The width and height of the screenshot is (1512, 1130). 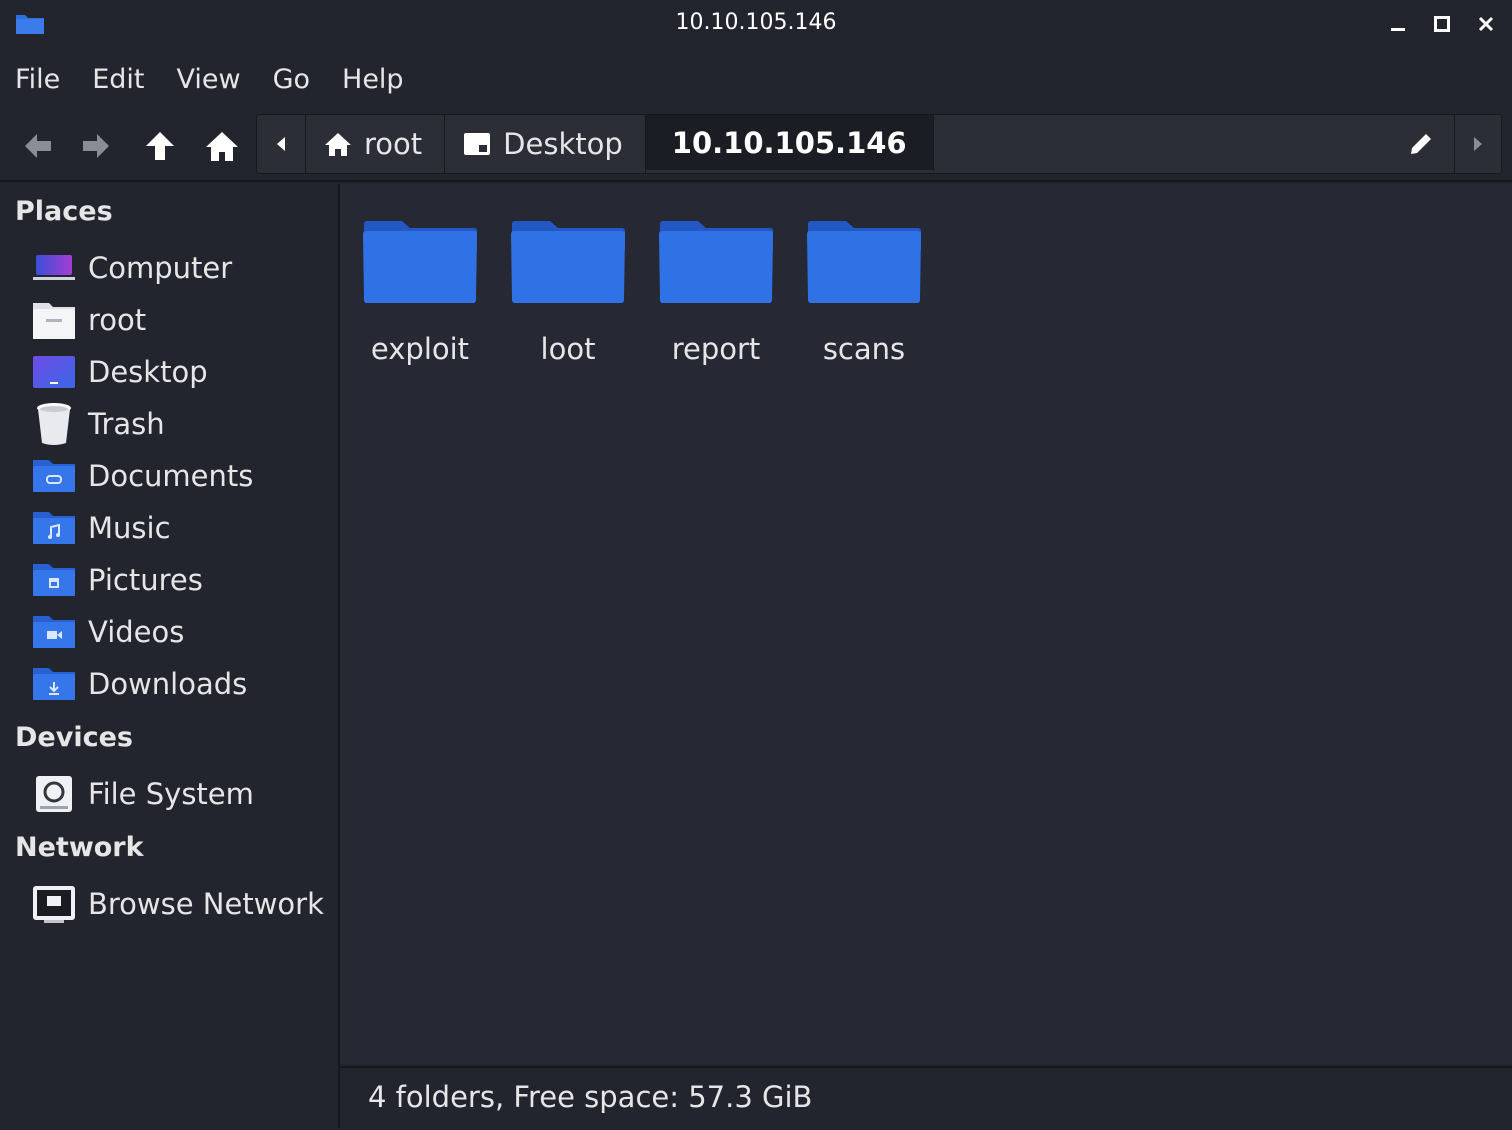 What do you see at coordinates (54, 476) in the screenshot?
I see `documents-folder-icon` at bounding box center [54, 476].